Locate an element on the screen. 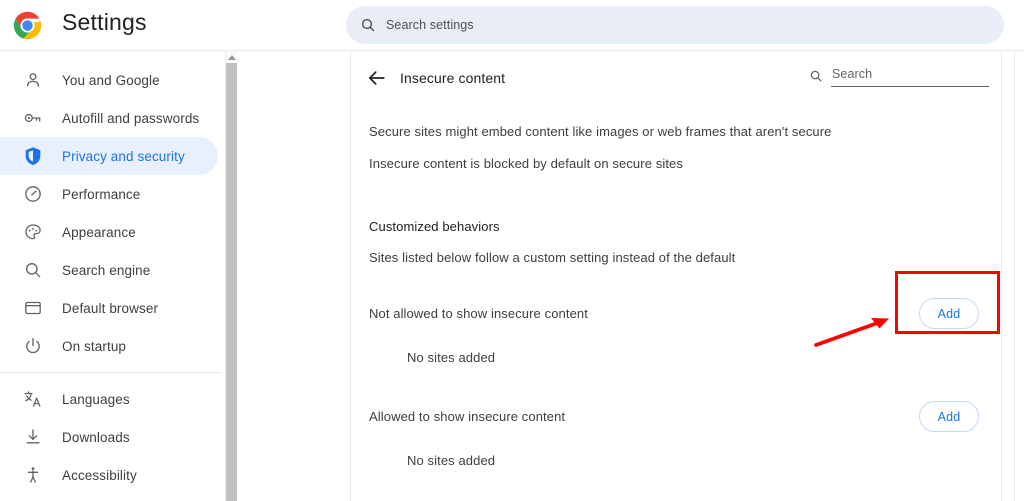 Image resolution: width=1024 pixels, height=501 pixels. sidebar-item-label: Privacy and security is located at coordinates (123, 156).